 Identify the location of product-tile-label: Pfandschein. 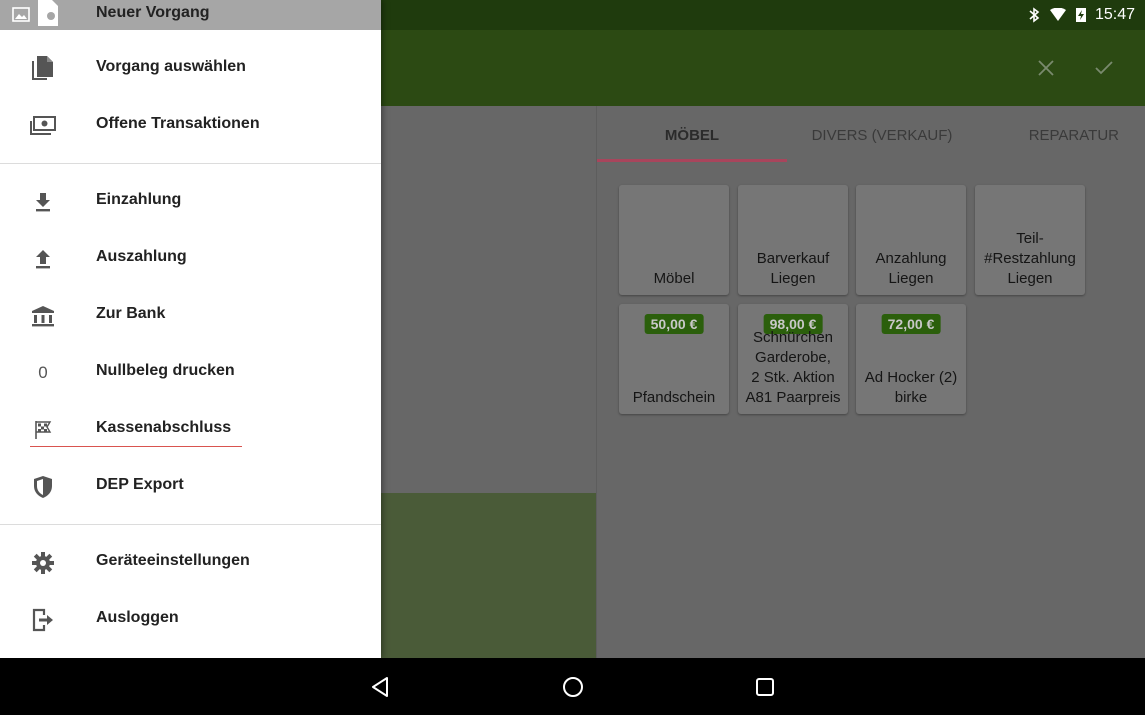
(674, 397).